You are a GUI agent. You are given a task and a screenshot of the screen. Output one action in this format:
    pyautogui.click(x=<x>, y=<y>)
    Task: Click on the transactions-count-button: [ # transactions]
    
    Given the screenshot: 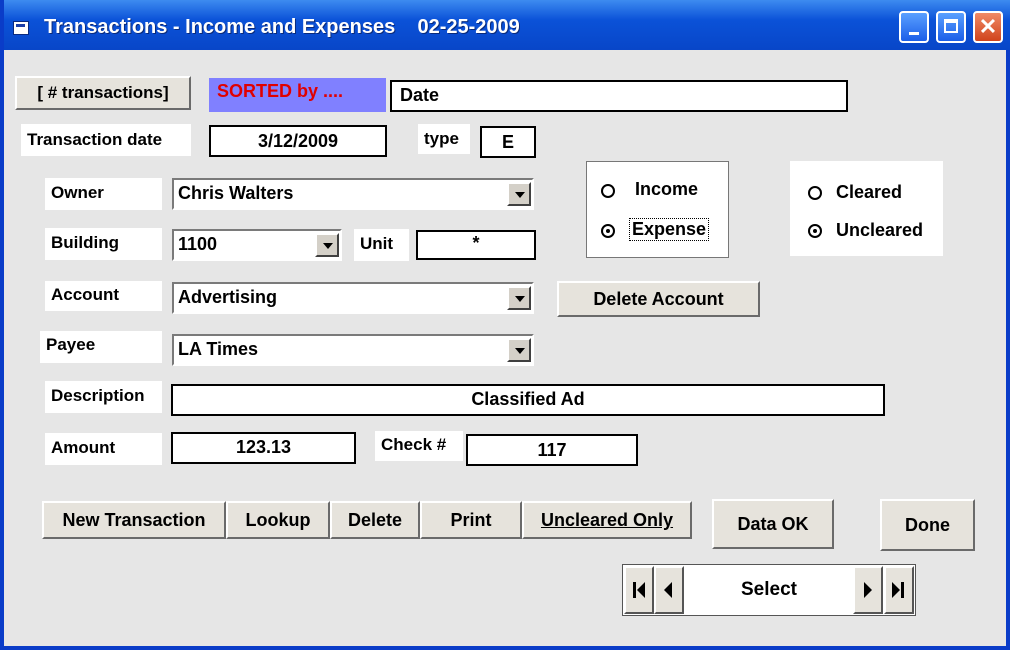 What is the action you would take?
    pyautogui.click(x=103, y=93)
    